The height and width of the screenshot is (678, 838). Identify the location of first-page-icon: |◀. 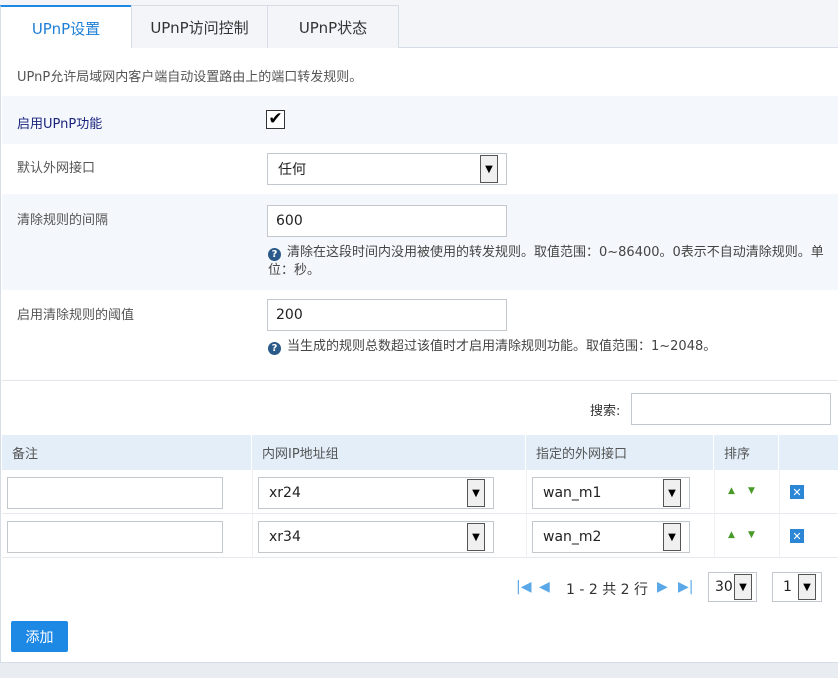
(523, 587).